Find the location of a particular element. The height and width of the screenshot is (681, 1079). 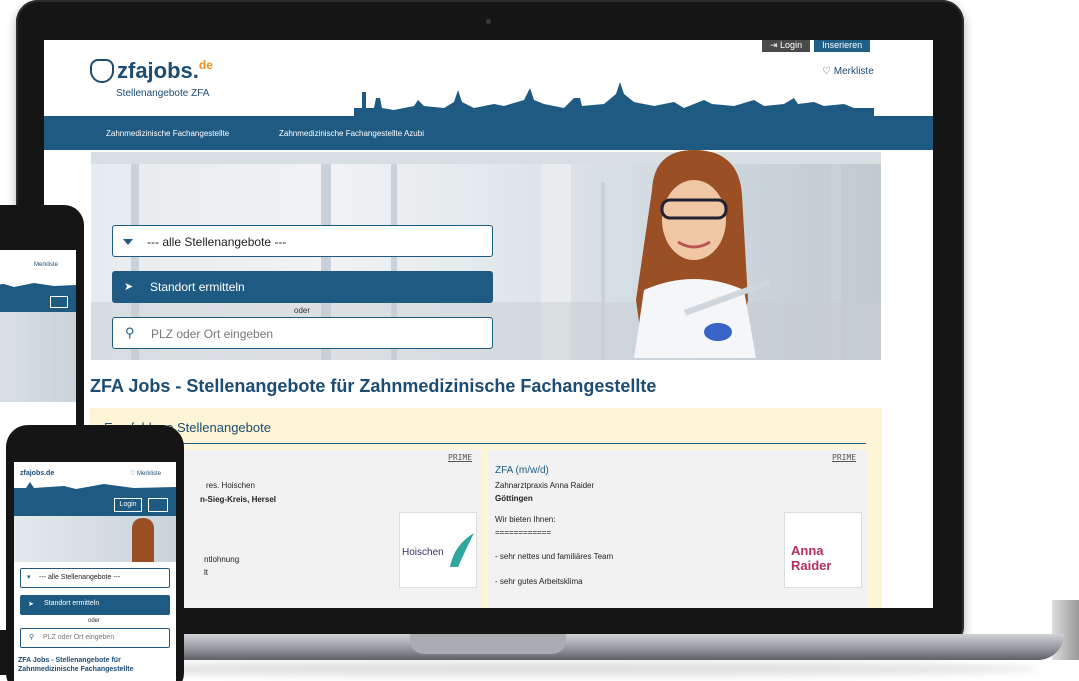

category-select-value: --- alle Stellenangebote --- is located at coordinates (217, 242).